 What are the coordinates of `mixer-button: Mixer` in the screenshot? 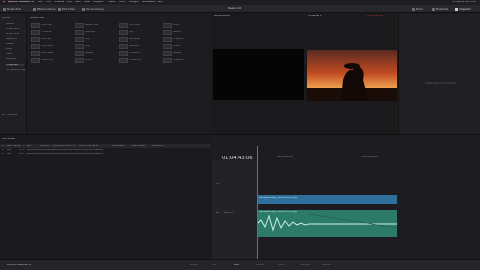 It's located at (417, 9).